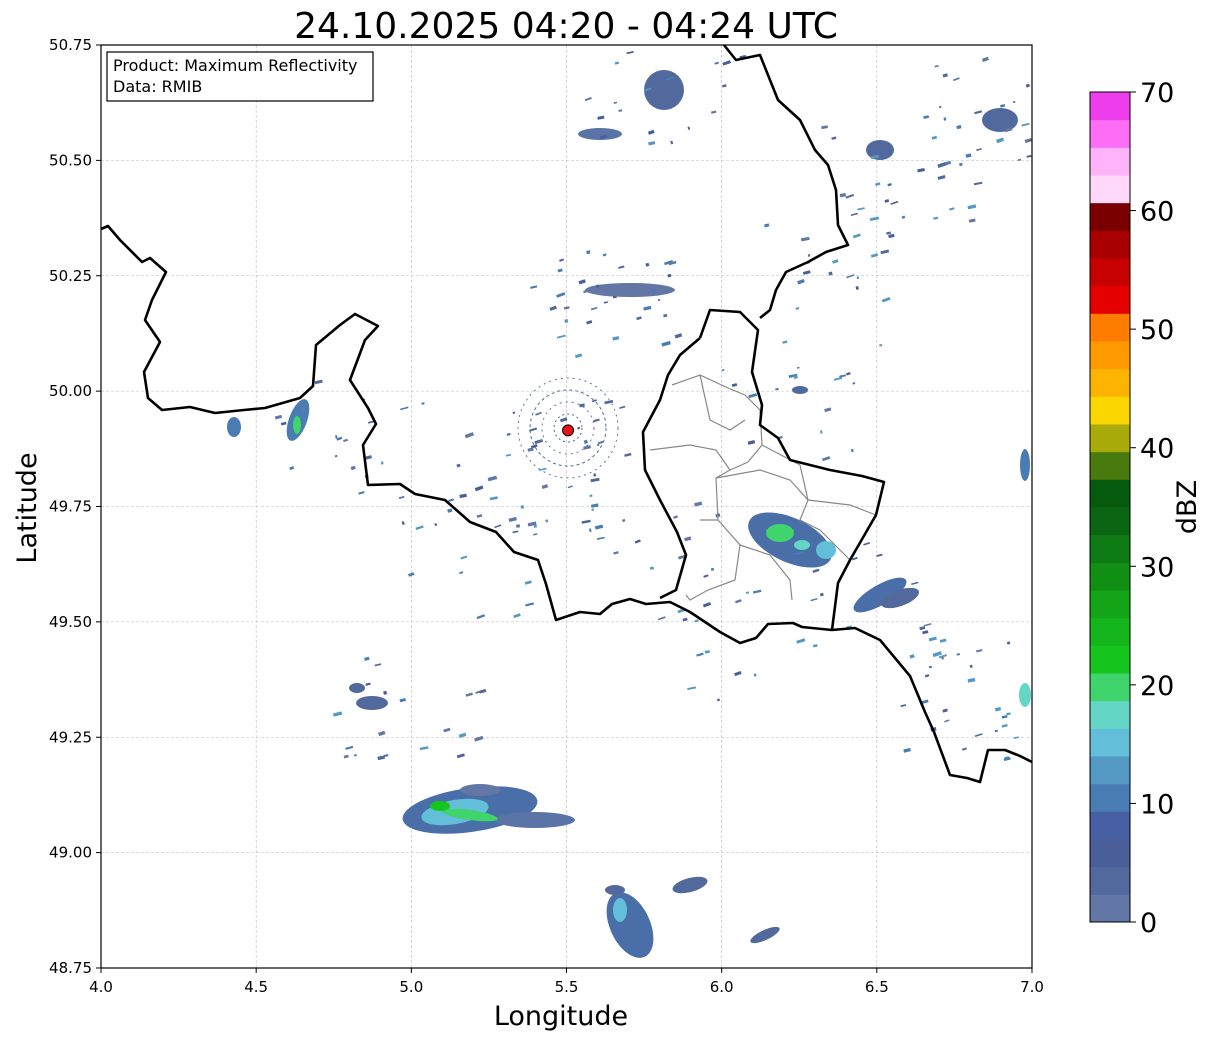 The width and height of the screenshot is (1219, 1040). I want to click on x-tick-label: 4.0, so click(101, 987).